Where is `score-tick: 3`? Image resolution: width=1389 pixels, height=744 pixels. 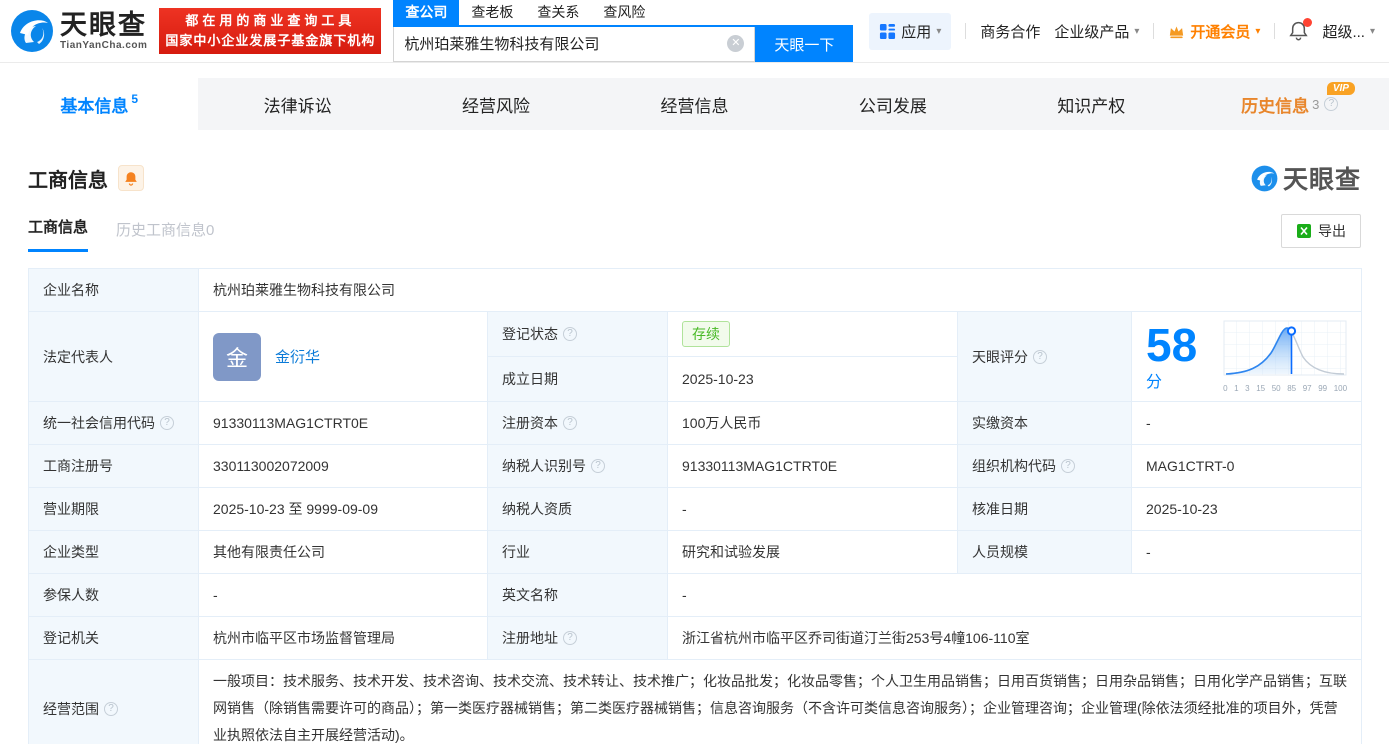
score-tick: 3 is located at coordinates (1247, 388).